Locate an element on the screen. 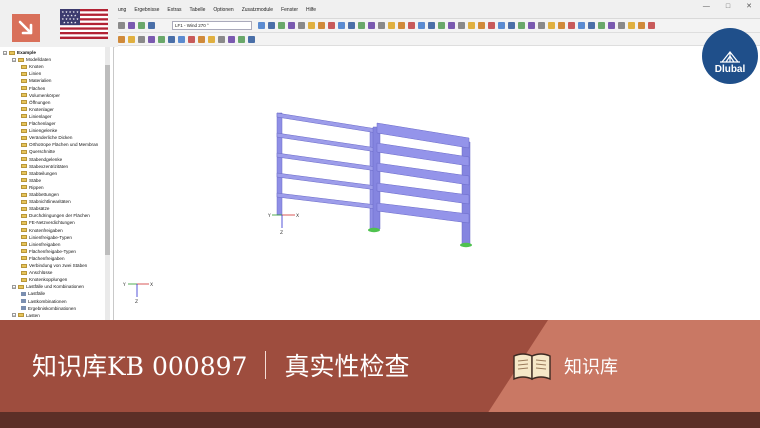 The image size is (760, 428). navigator-item: Flächen is located at coordinates (22, 88).